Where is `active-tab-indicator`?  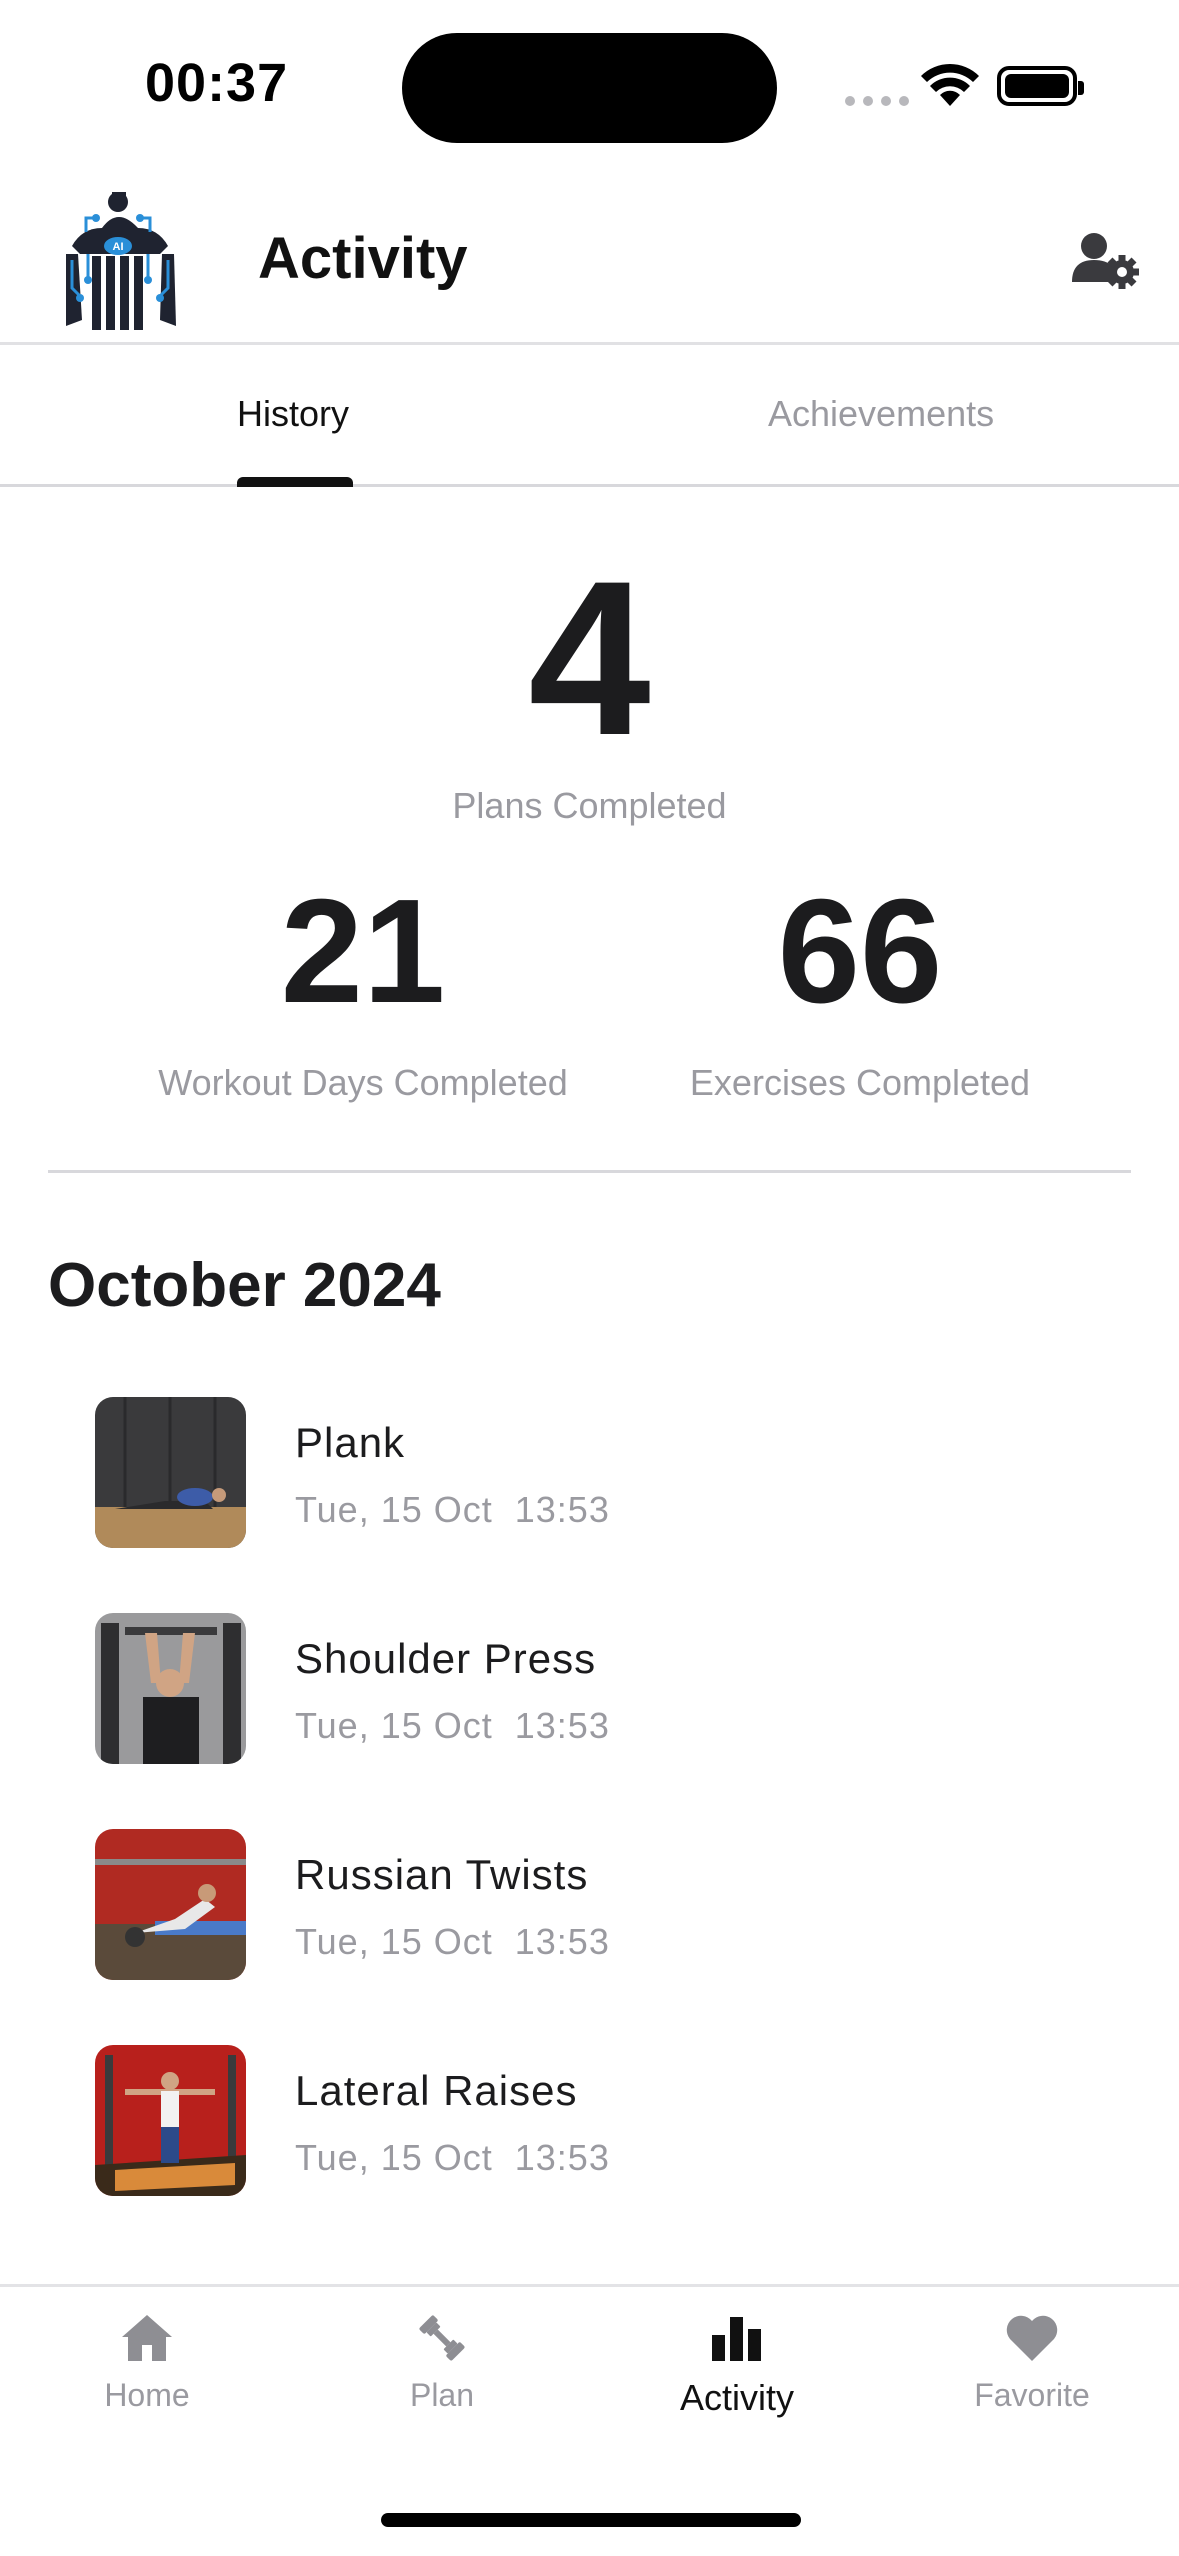 active-tab-indicator is located at coordinates (295, 482).